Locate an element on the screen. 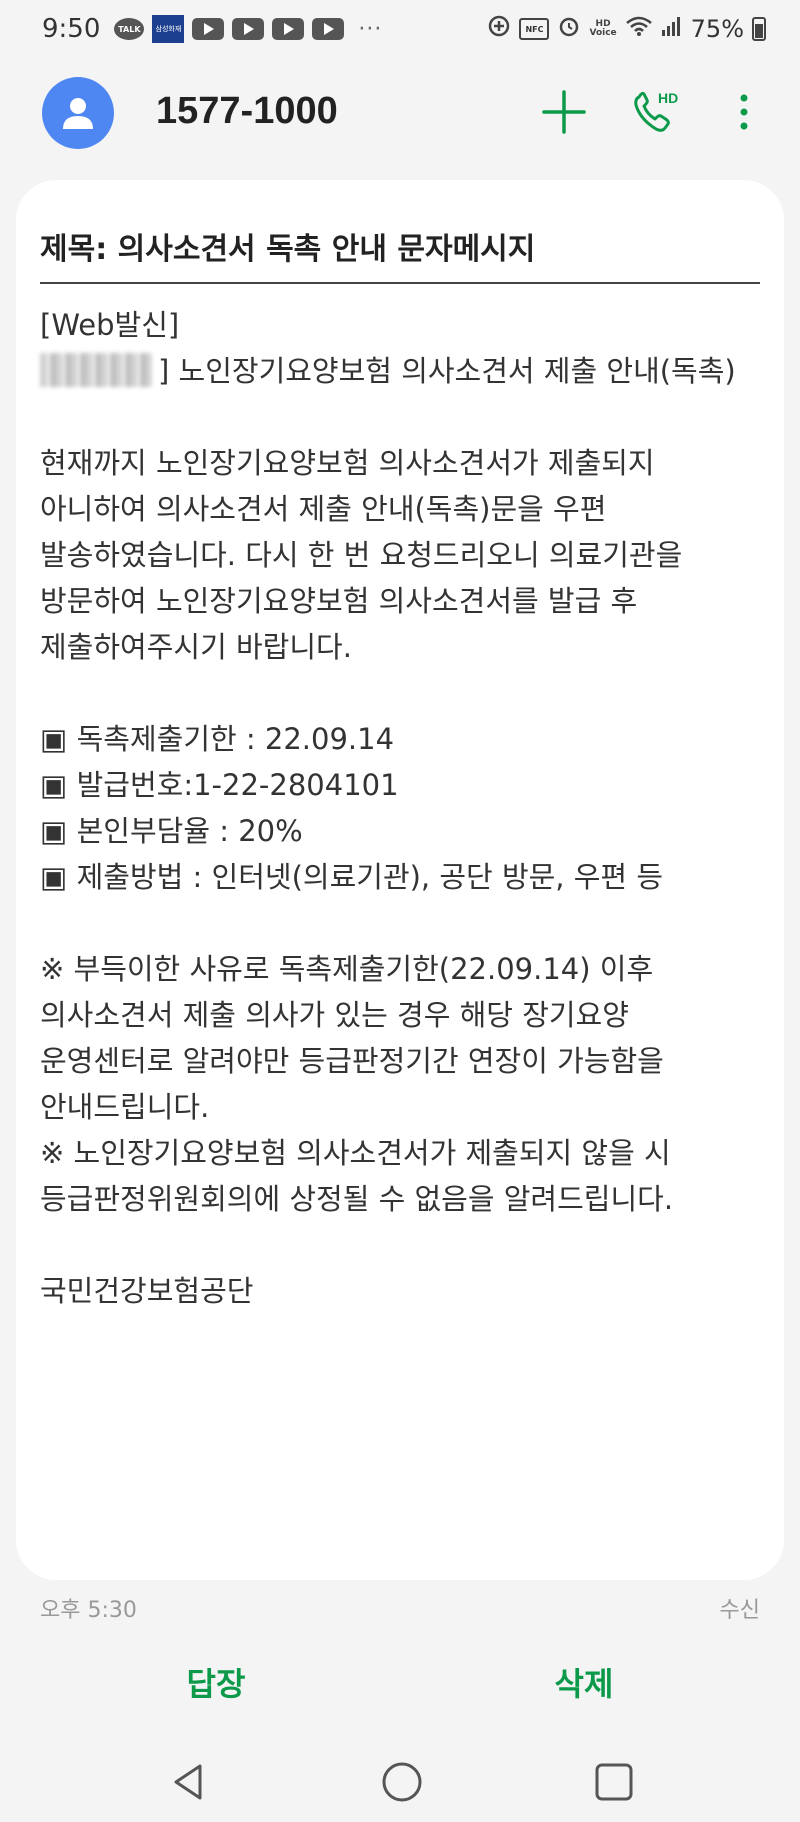 The height and width of the screenshot is (1822, 800). status-right: NFC HD Voice 75% is located at coordinates (626, 29).